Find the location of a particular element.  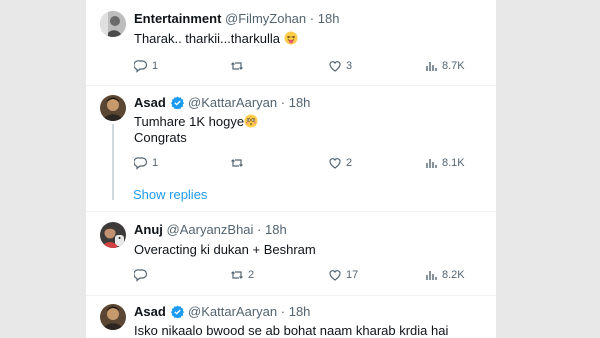

post-header: Entertainment @FilmyZohan · 18h is located at coordinates (236, 19).